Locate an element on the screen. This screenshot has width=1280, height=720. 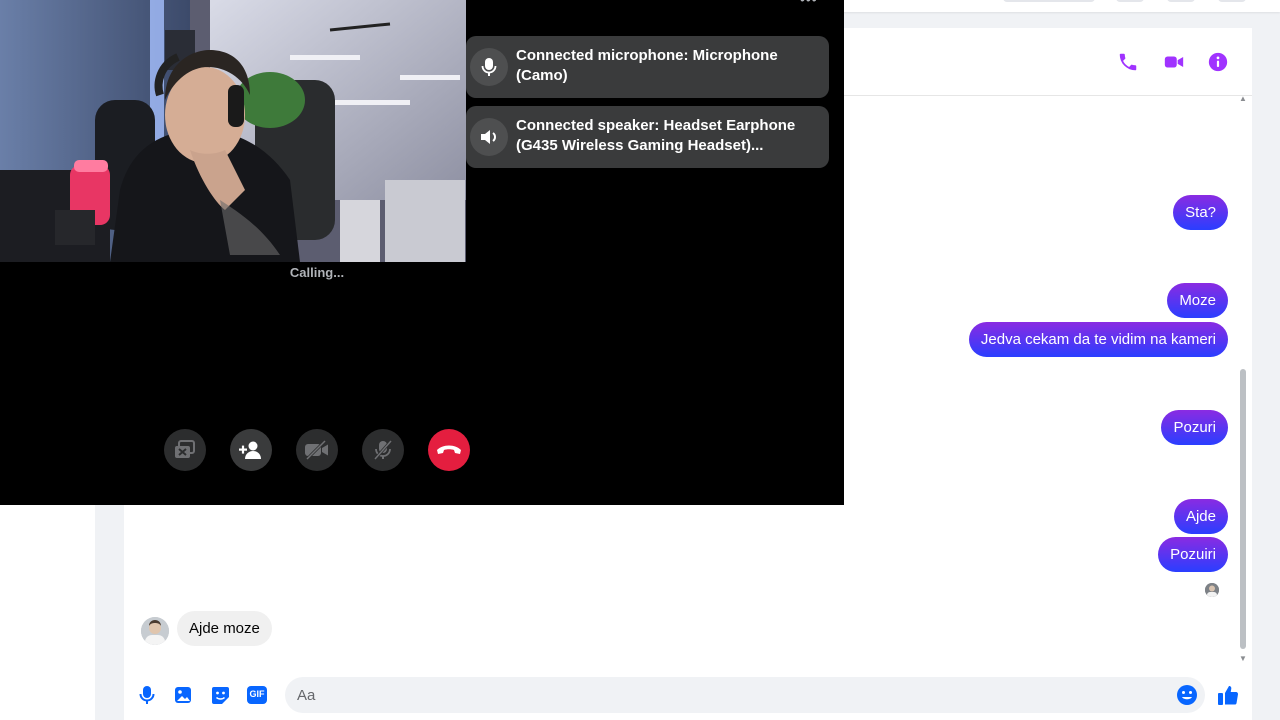
video-off-icon is located at coordinates (316, 450).